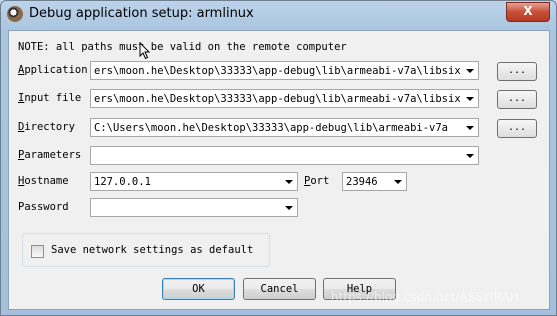 The image size is (557, 316). What do you see at coordinates (46, 127) in the screenshot?
I see `directory-label: Directory` at bounding box center [46, 127].